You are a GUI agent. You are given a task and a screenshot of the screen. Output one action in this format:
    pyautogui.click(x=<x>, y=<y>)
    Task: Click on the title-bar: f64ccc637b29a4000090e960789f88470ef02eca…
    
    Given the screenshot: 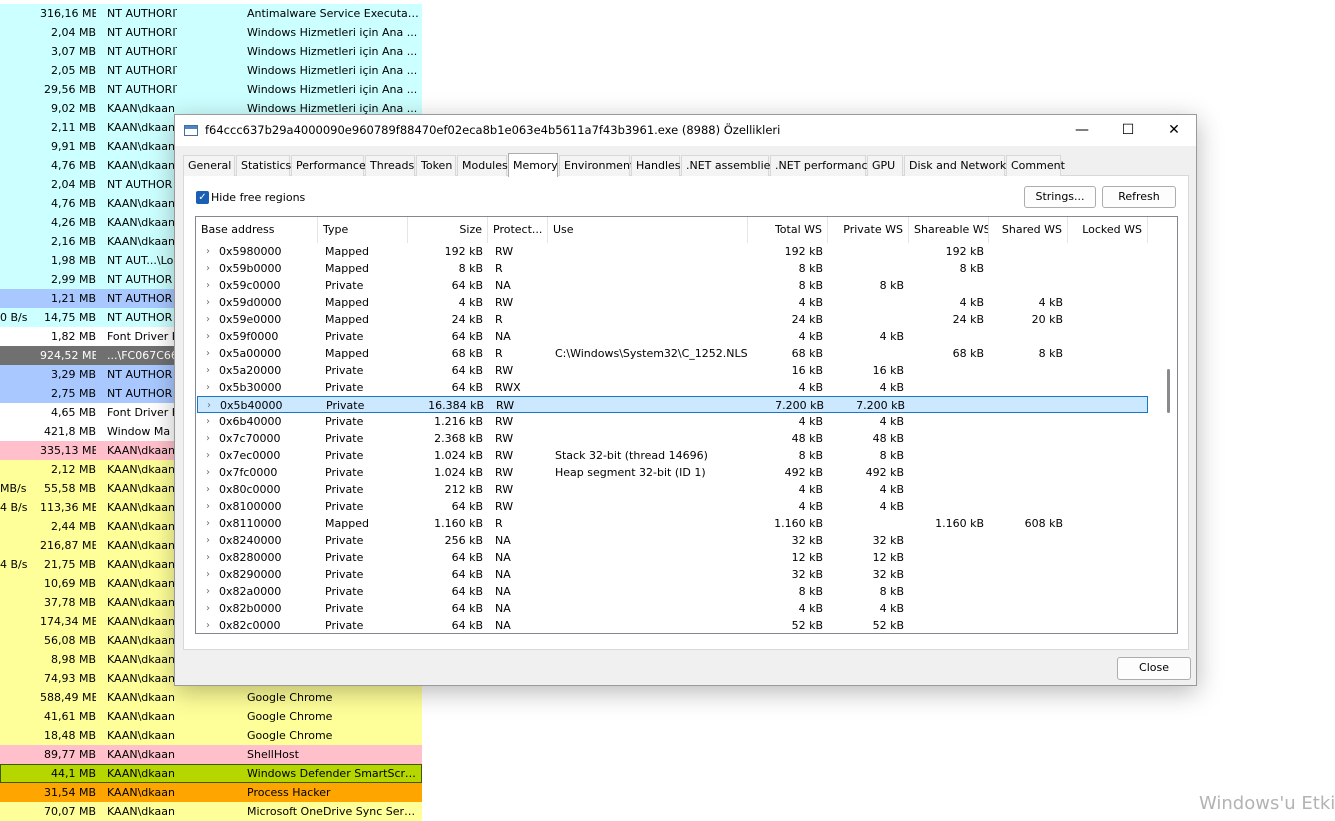 What is the action you would take?
    pyautogui.click(x=685, y=130)
    